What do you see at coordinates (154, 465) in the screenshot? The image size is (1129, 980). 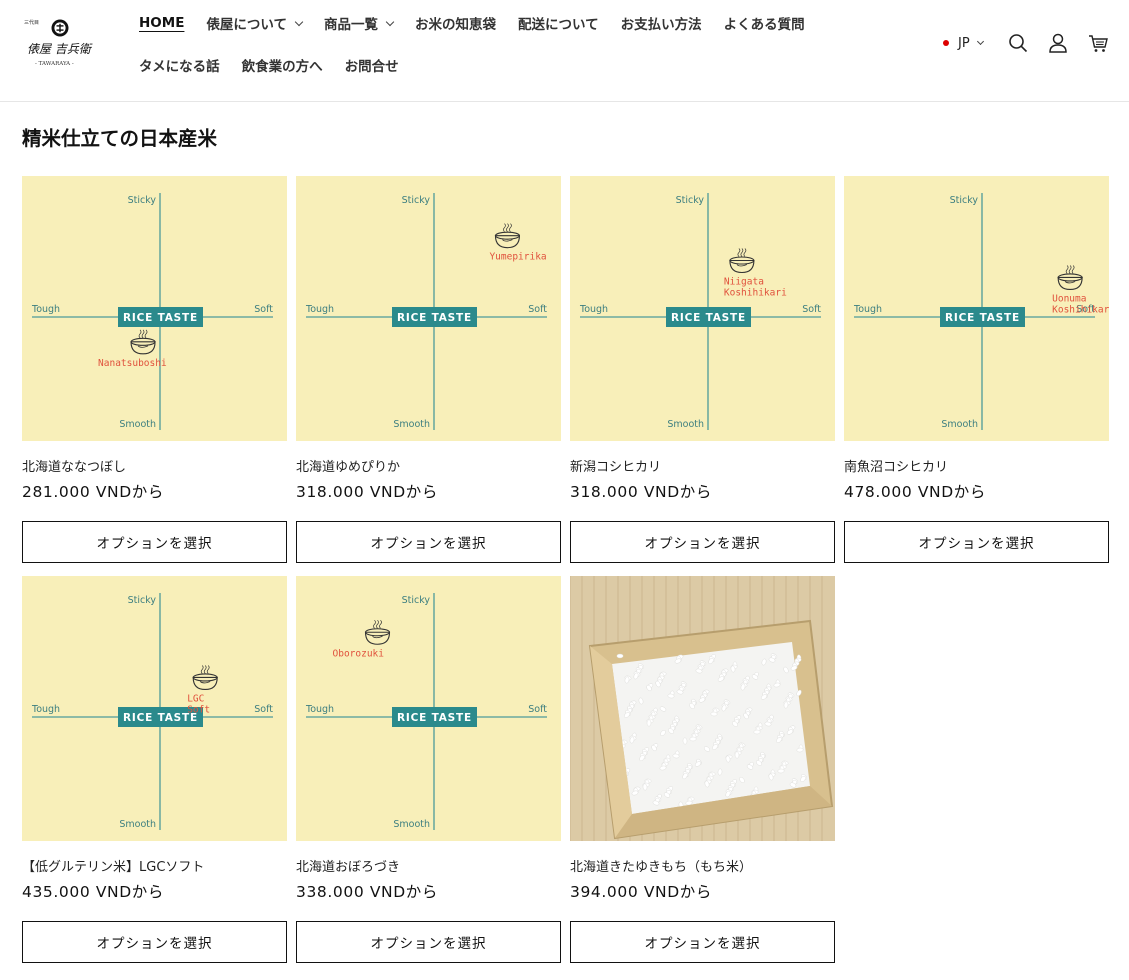 I see `product-title: 北海道ななつぼし` at bounding box center [154, 465].